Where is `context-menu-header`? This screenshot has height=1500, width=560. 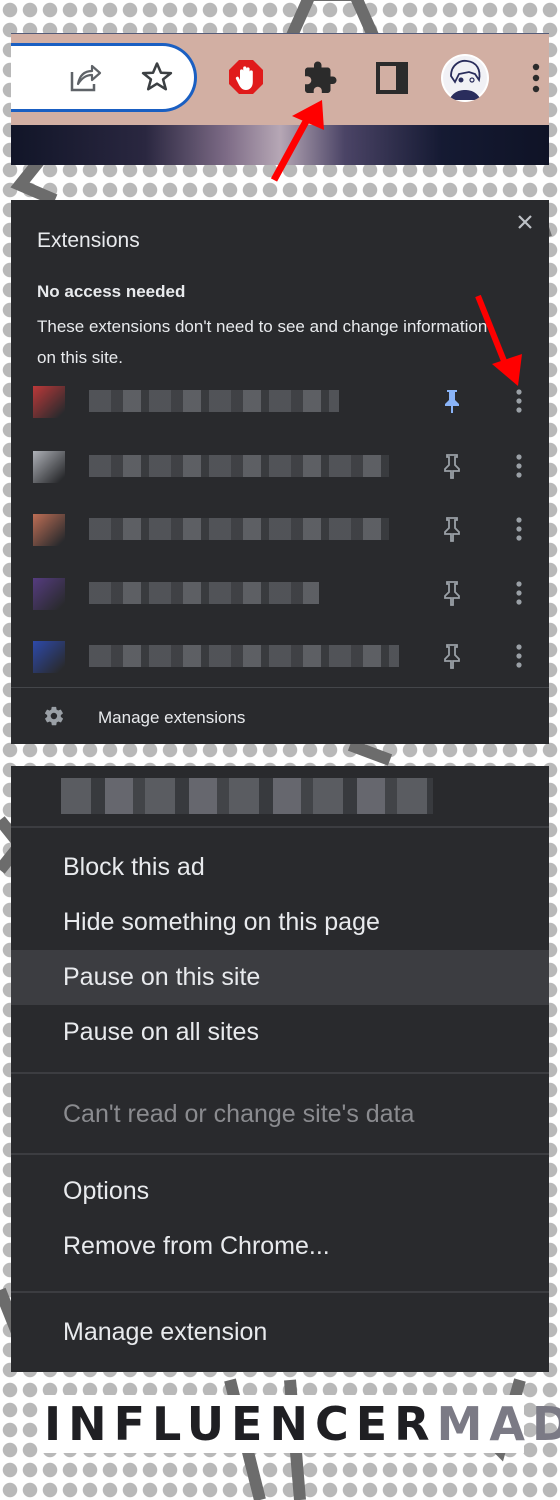 context-menu-header is located at coordinates (280, 796).